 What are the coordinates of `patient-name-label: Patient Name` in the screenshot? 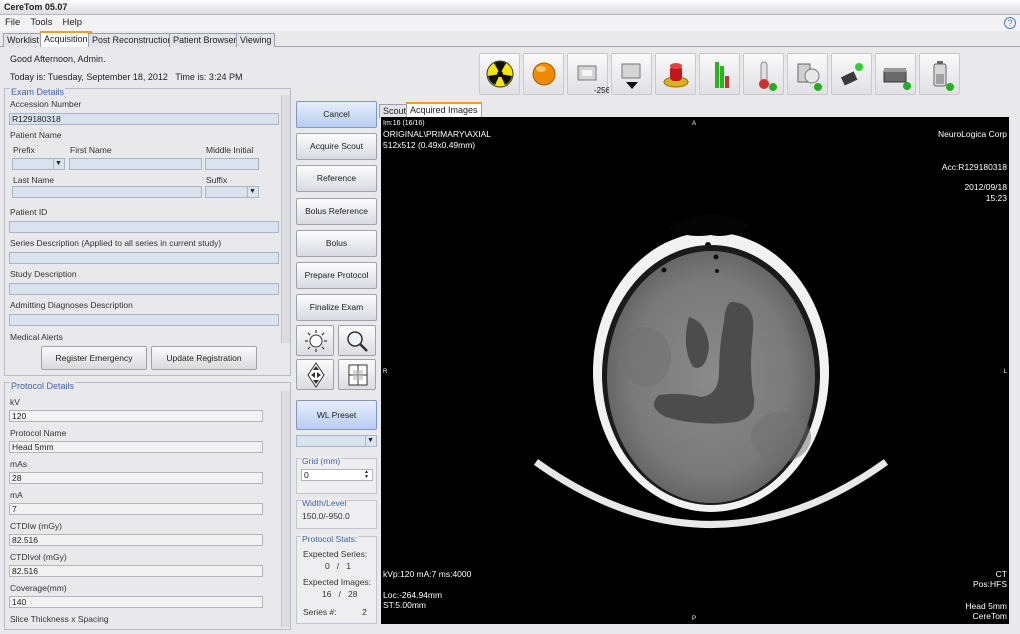 It's located at (36, 135).